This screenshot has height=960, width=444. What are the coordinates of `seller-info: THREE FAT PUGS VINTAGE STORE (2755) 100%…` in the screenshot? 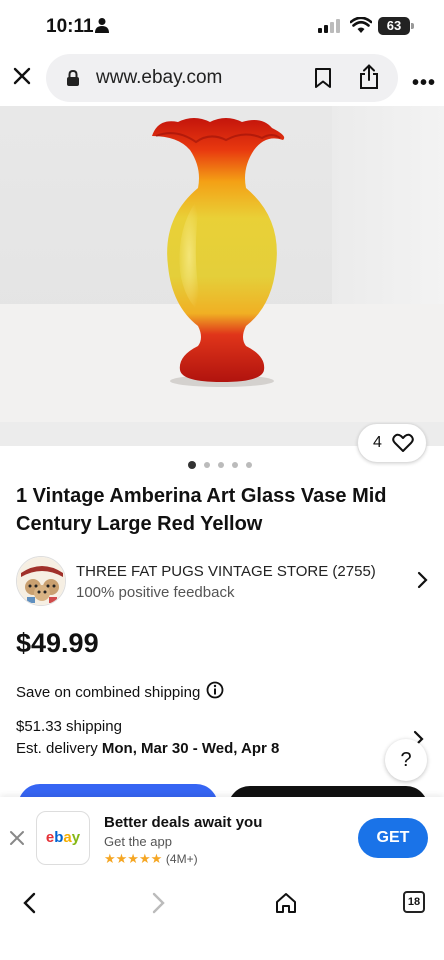 It's located at (222, 582).